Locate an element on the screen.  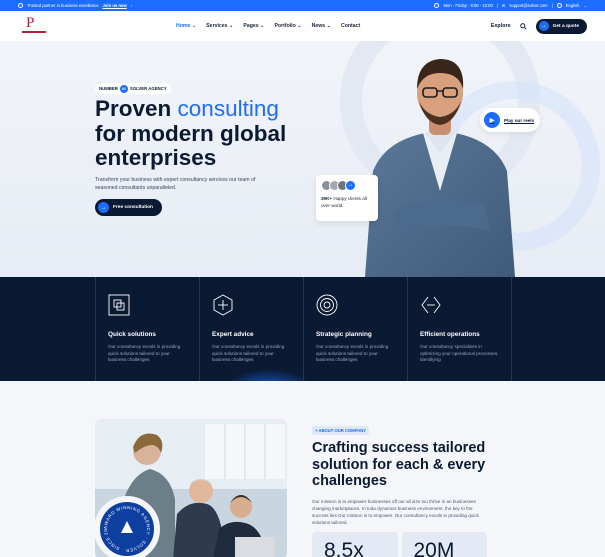
join-link: Join us now is located at coordinates (115, 5).